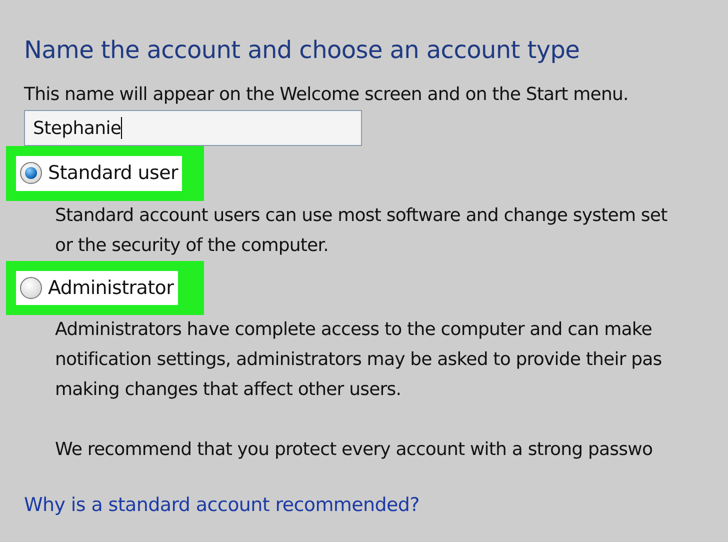  Describe the element at coordinates (354, 450) in the screenshot. I see `recommendation-text: We recommend that you protect every account with a strong passwo` at that location.